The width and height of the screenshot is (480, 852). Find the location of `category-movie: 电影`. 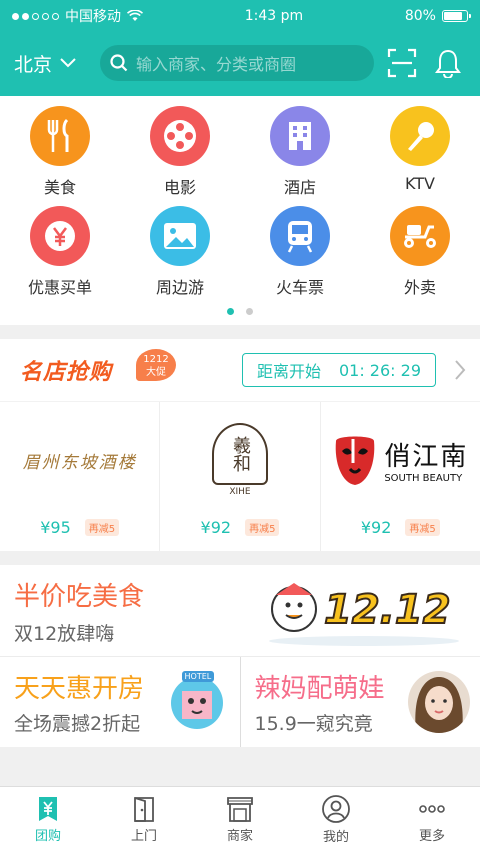

category-movie: 电影 is located at coordinates (180, 152).